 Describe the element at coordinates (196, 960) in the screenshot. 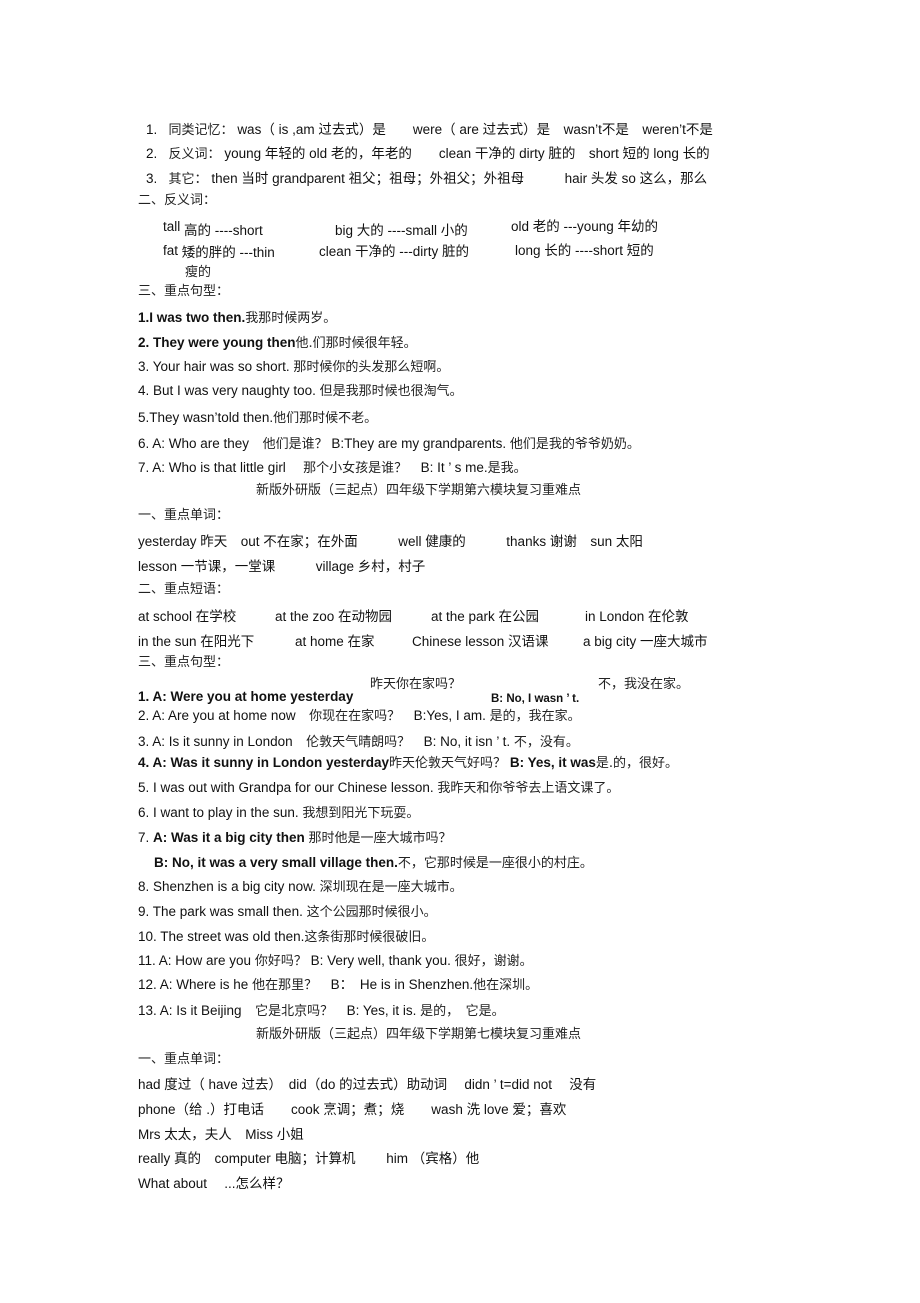

I see `sentence-en: 11. A: How are you` at that location.